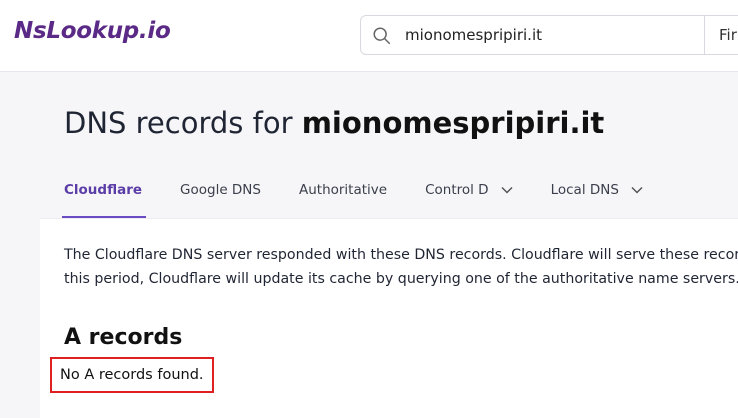  Describe the element at coordinates (123, 337) in the screenshot. I see `a-records-heading: A records` at that location.